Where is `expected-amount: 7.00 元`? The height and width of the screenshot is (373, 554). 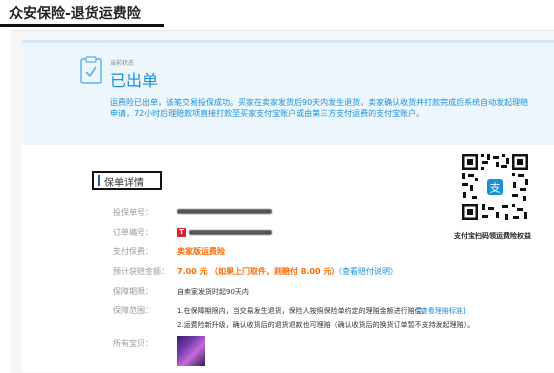
expected-amount: 7.00 元 is located at coordinates (192, 271).